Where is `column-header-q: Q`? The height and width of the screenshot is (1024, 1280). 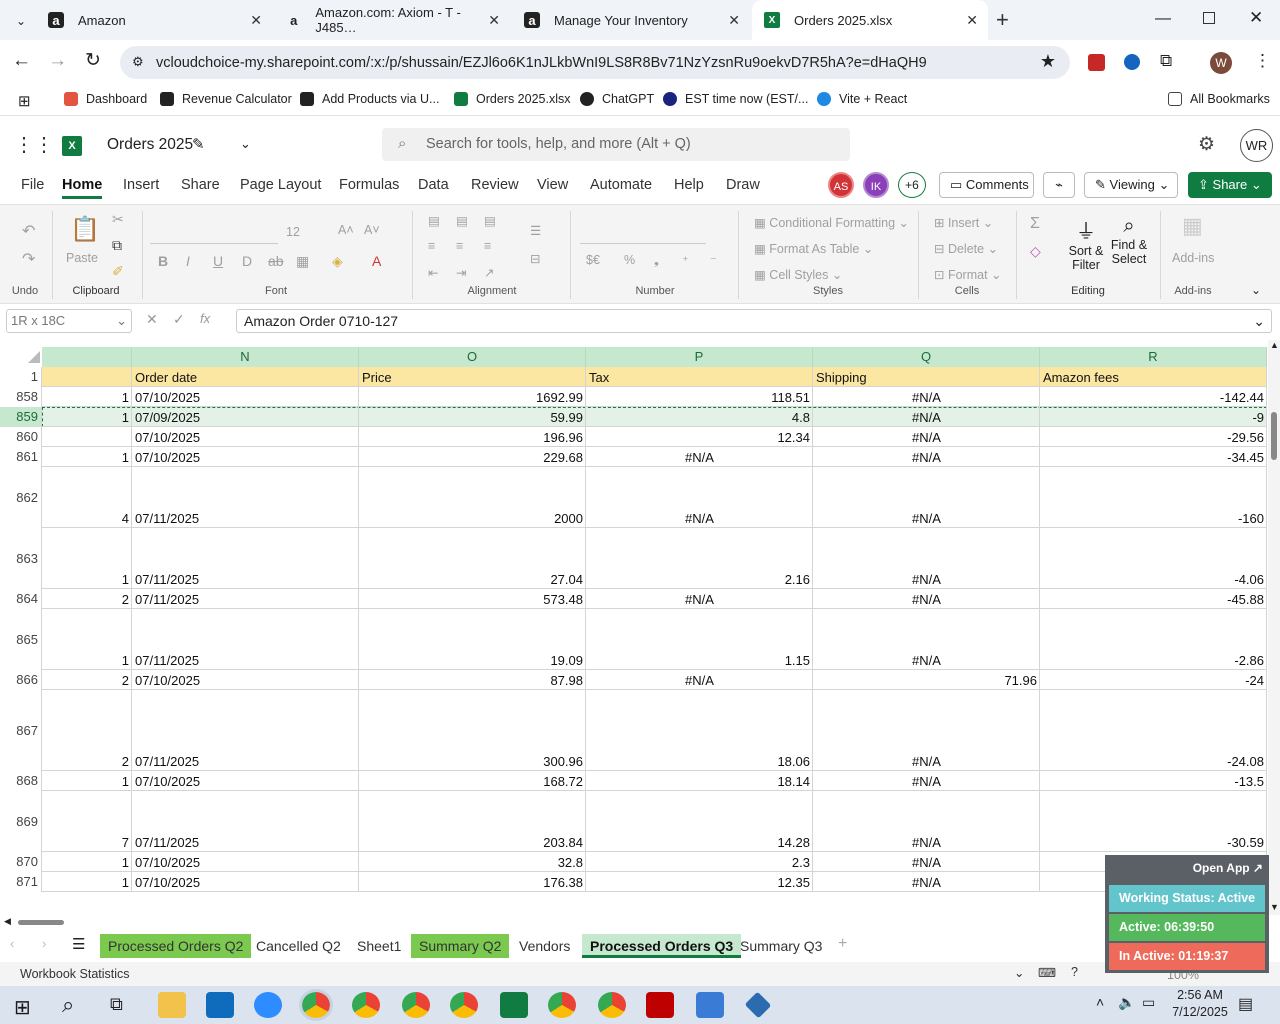 column-header-q: Q is located at coordinates (926, 357).